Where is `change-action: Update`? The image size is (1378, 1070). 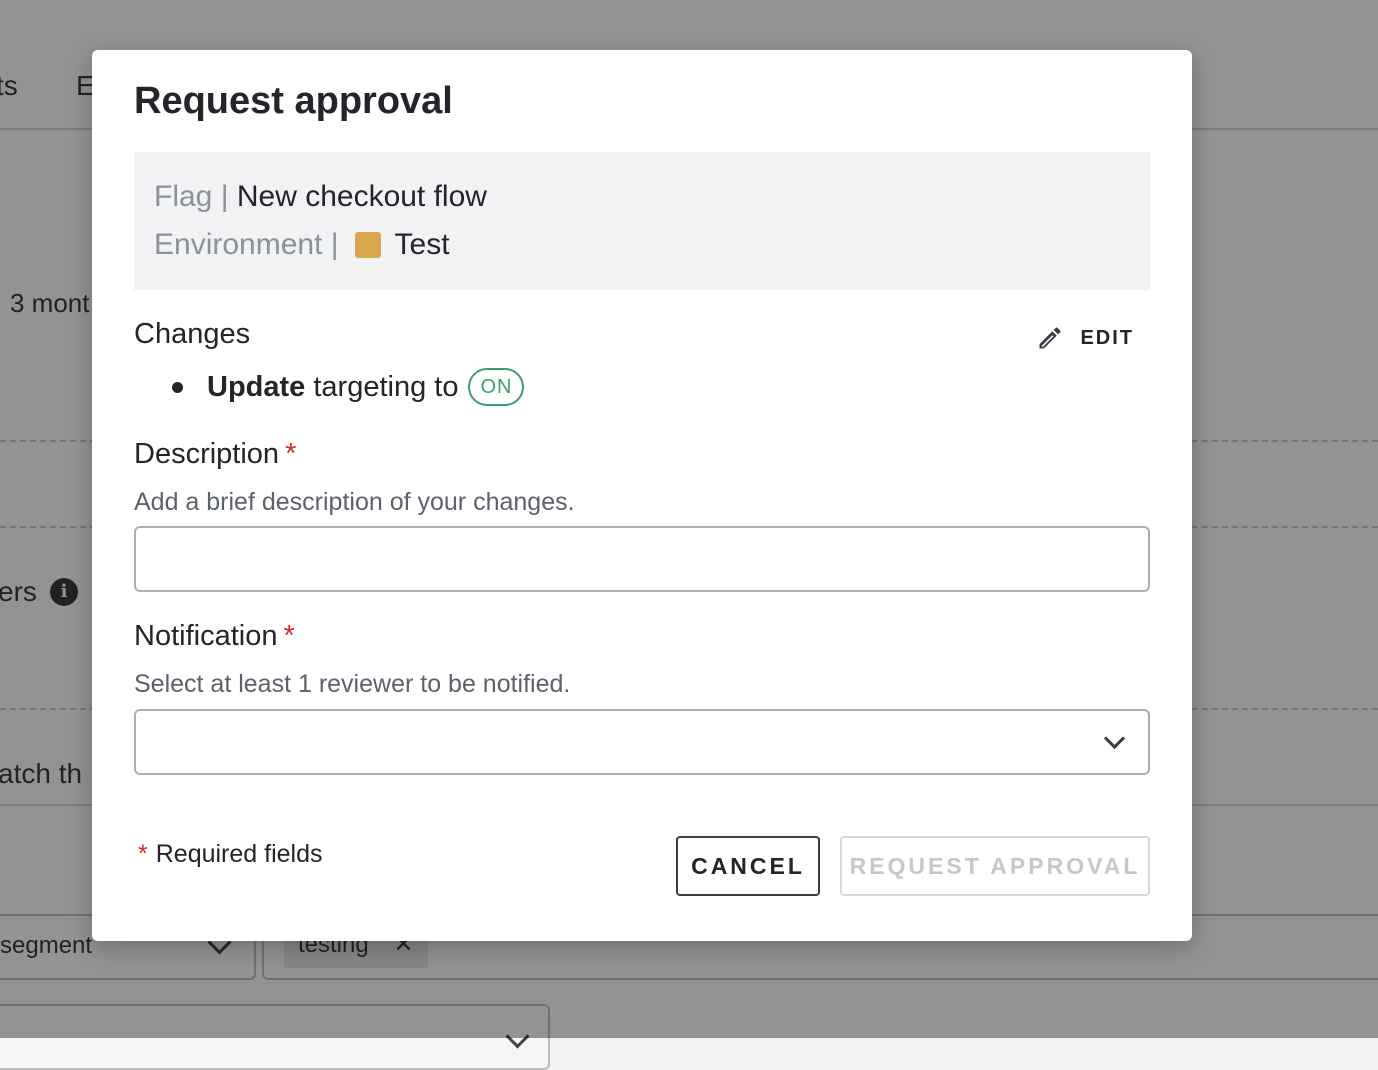
change-action: Update is located at coordinates (256, 386).